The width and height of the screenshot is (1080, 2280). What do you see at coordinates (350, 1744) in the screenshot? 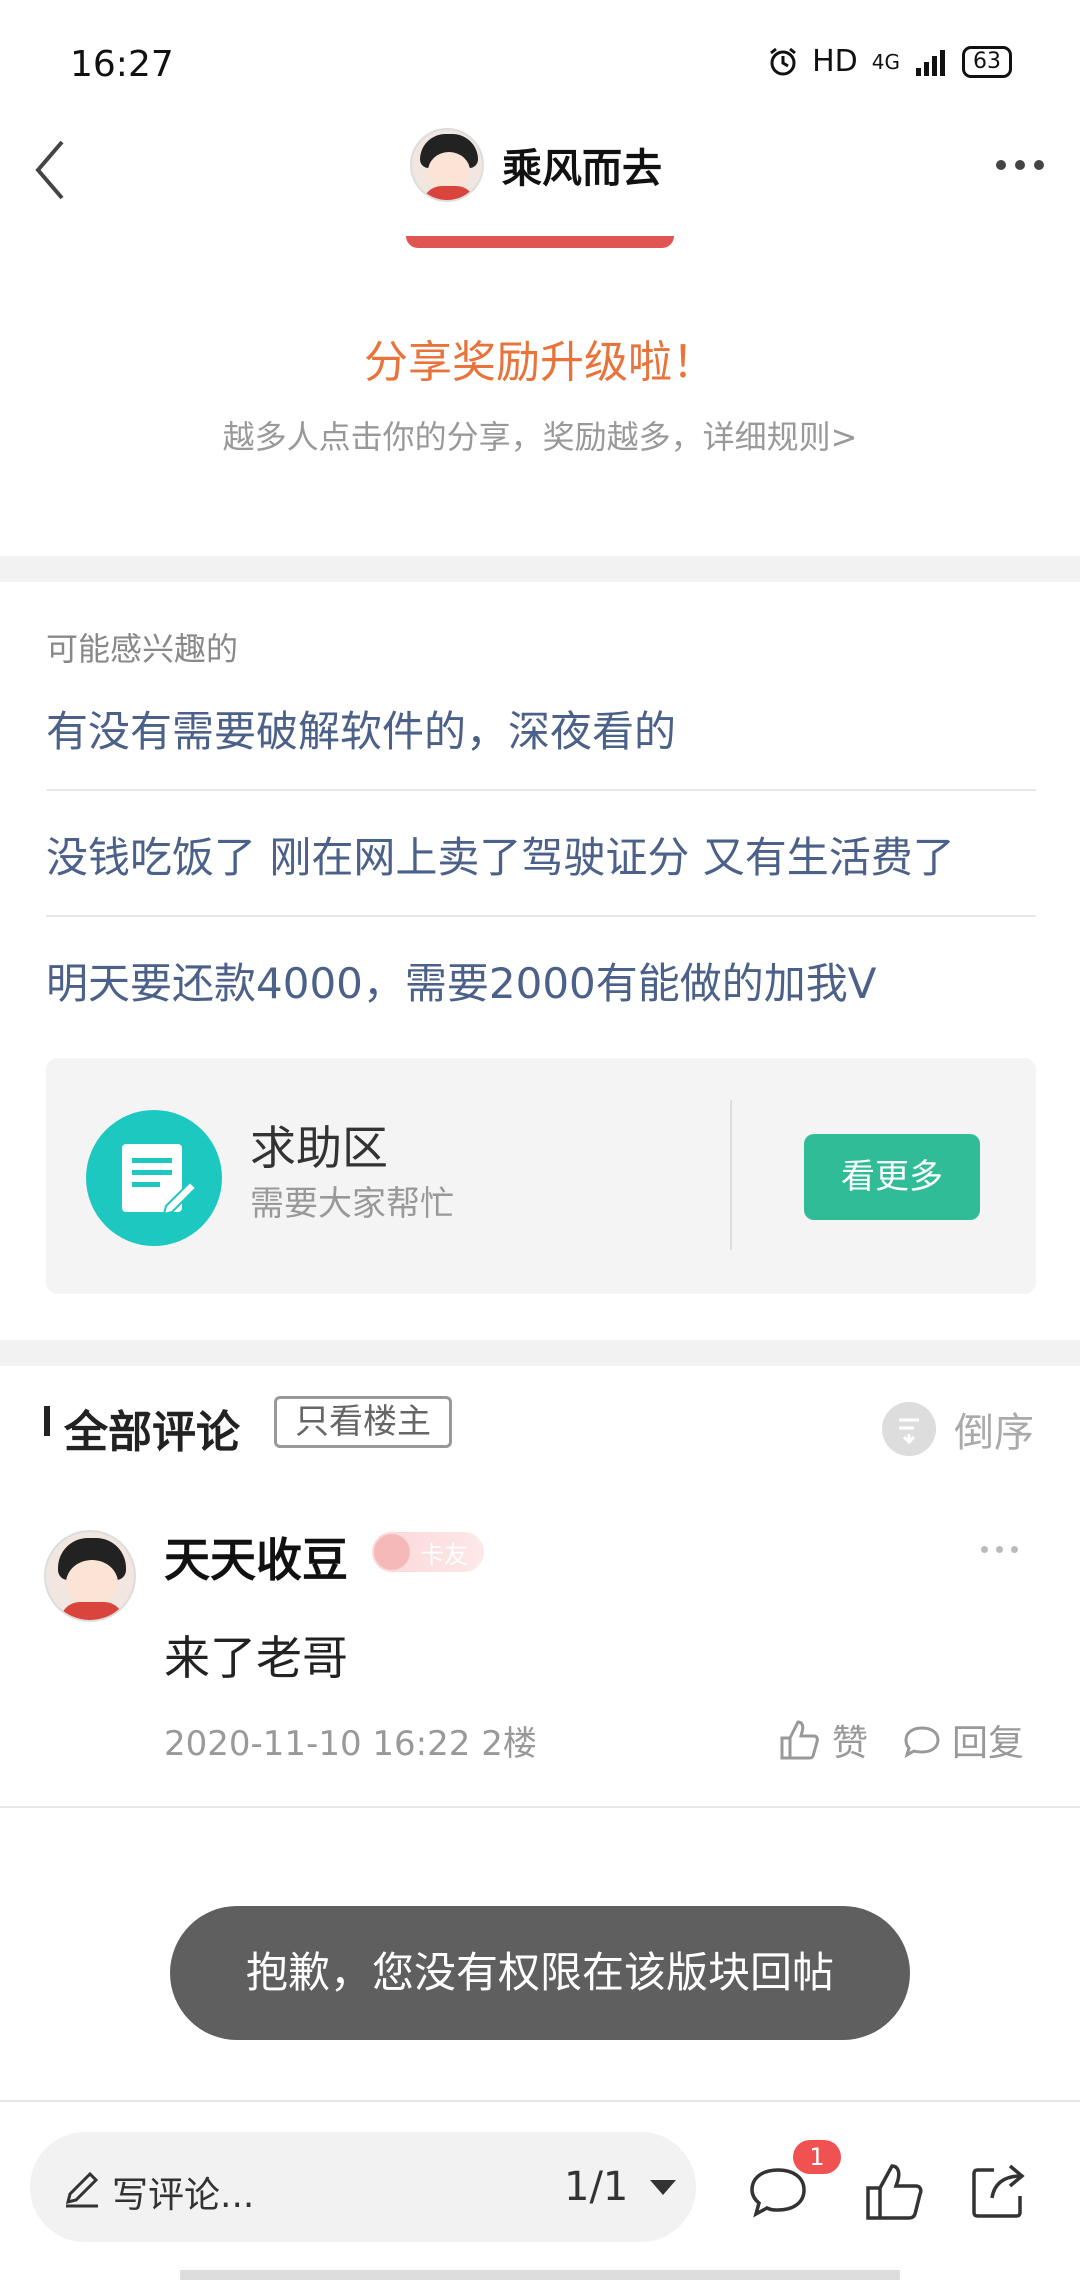
I see `comment-meta: 2020-11-10 16:22 2楼` at bounding box center [350, 1744].